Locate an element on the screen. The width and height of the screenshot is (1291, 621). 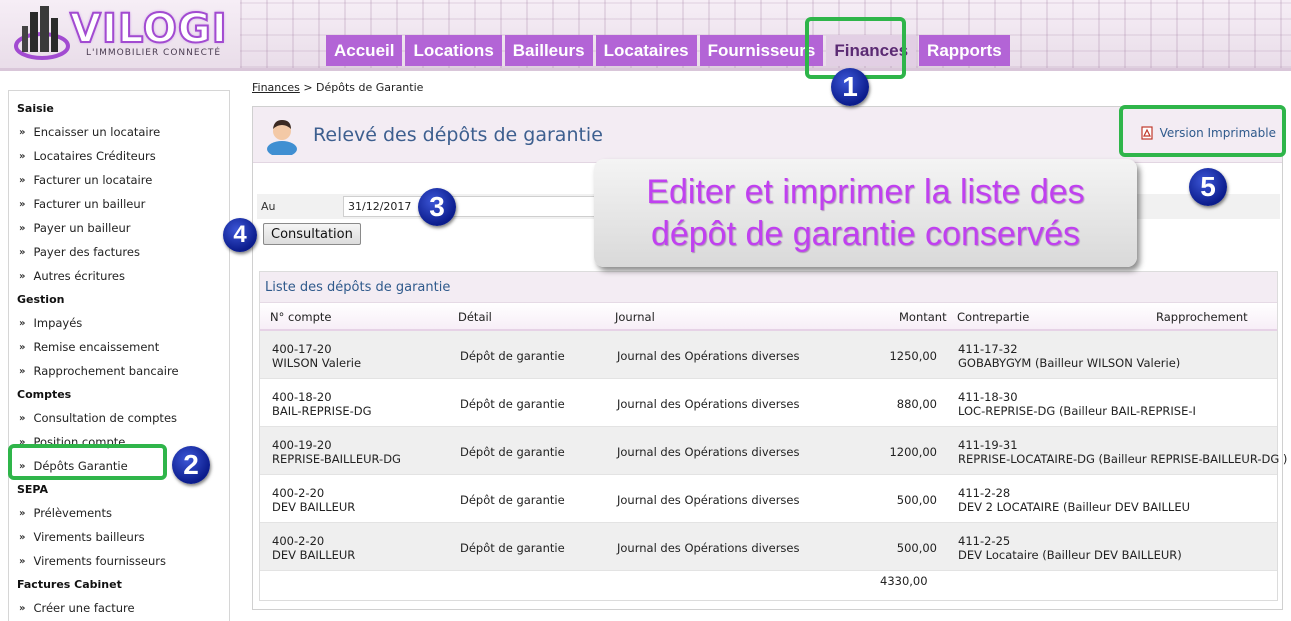
logo: VILOGI L'IMMOBILIER CONNECTÉ is located at coordinates (128, 34).